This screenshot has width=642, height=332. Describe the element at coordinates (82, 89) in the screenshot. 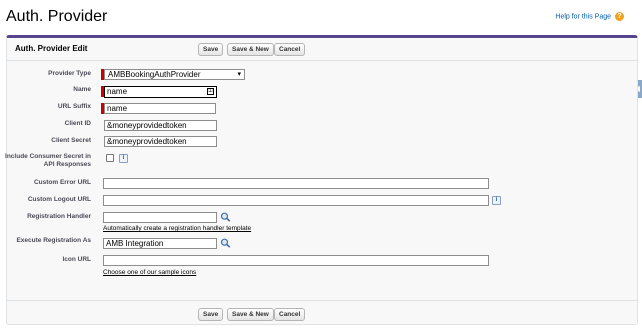

I see `name-label: Name` at that location.